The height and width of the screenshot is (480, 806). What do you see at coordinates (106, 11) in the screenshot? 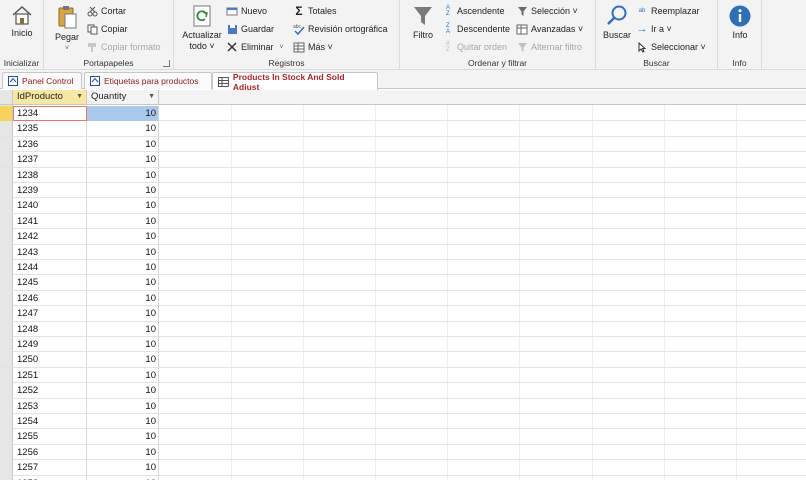
I see `cortar-button: Cortar` at bounding box center [106, 11].